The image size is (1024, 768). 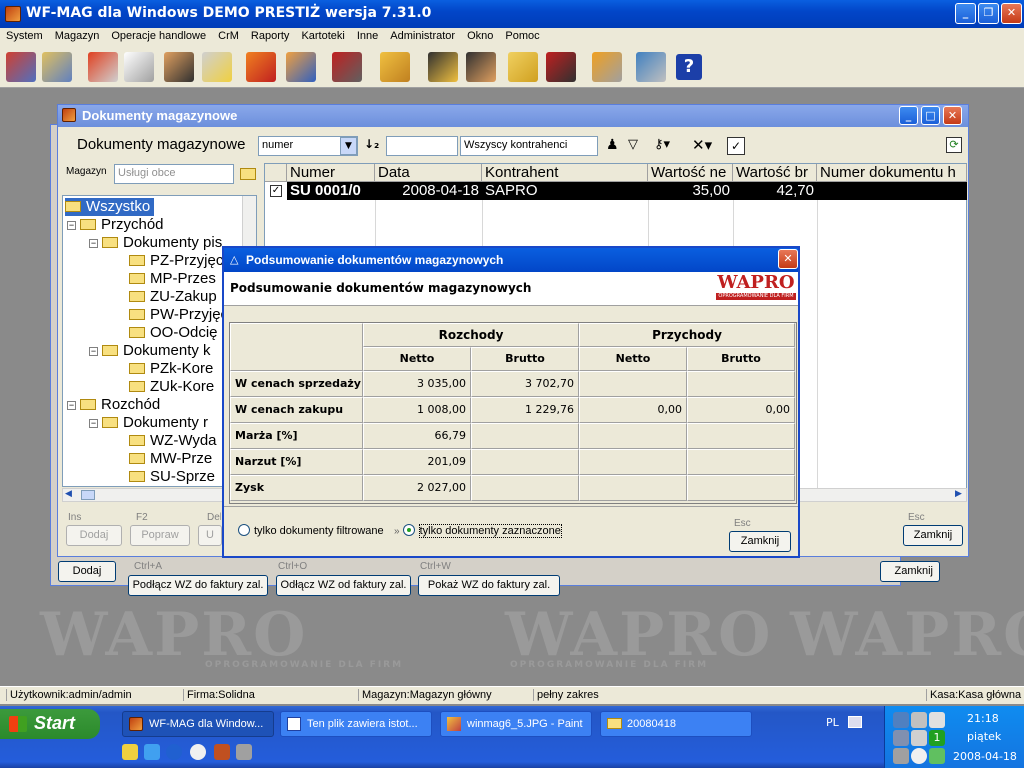 What do you see at coordinates (662, 144) in the screenshot?
I see `key-filter-icon: ⚷▾` at bounding box center [662, 144].